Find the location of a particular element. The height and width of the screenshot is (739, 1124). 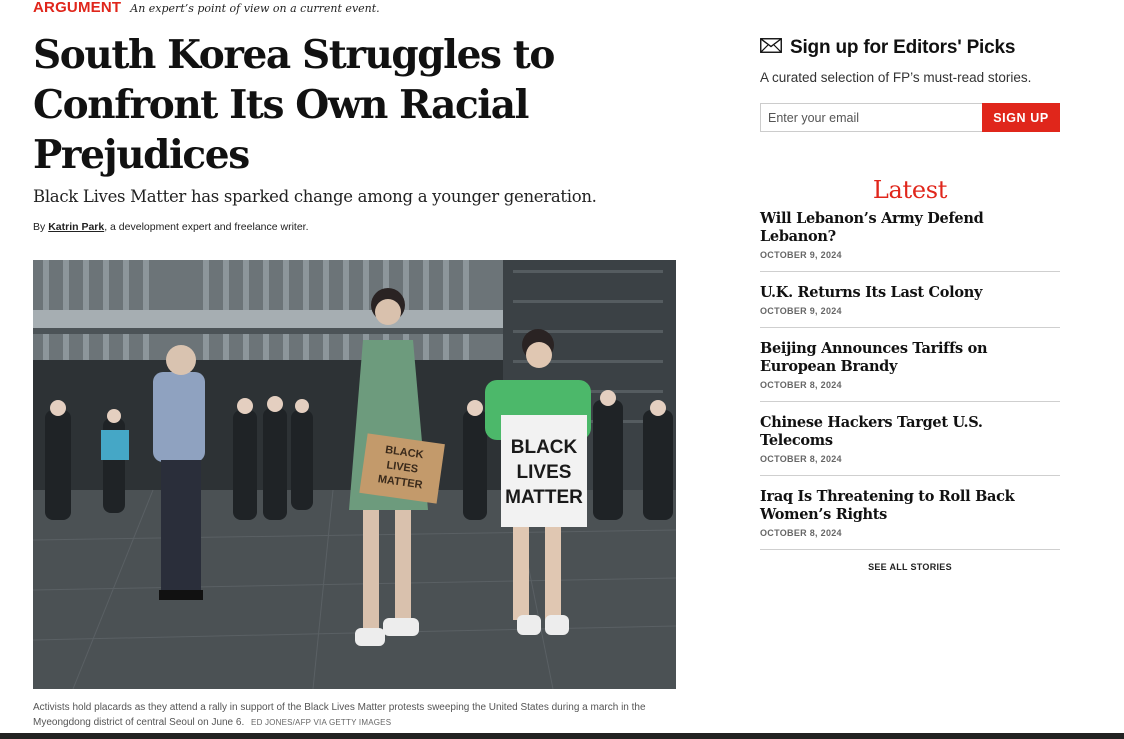

newsletter-form: SIGN UP is located at coordinates (910, 117).